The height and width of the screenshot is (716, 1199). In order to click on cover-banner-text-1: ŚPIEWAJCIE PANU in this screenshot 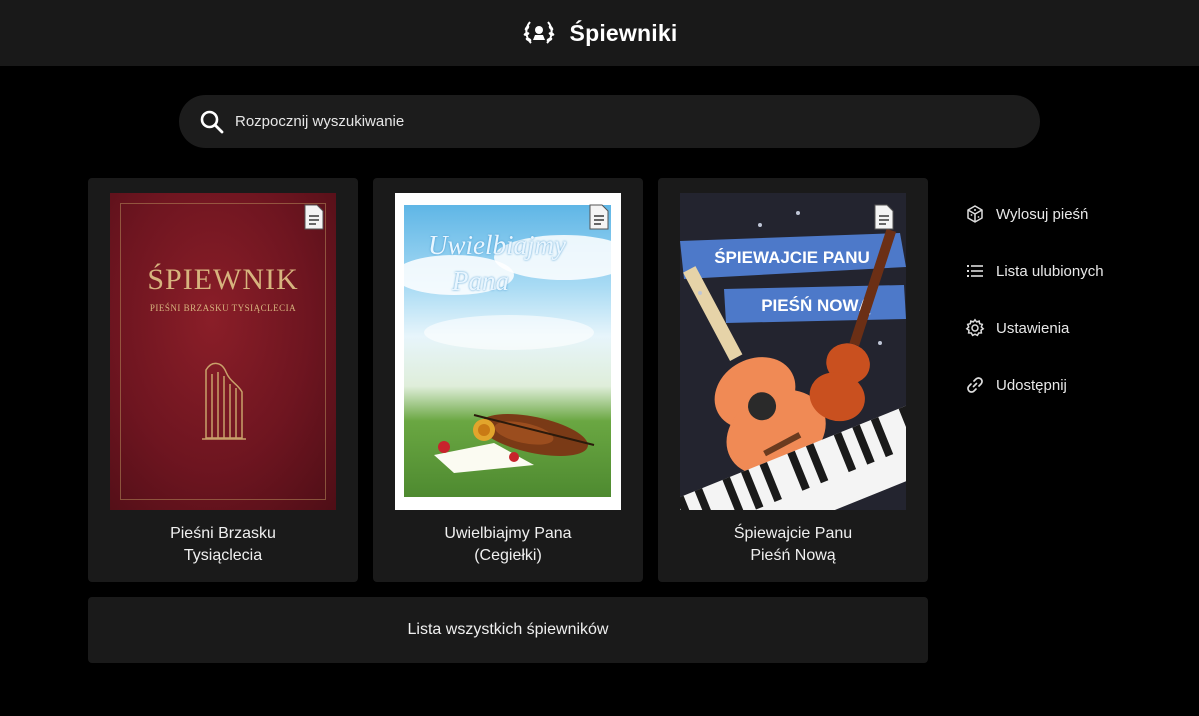, I will do `click(792, 257)`.